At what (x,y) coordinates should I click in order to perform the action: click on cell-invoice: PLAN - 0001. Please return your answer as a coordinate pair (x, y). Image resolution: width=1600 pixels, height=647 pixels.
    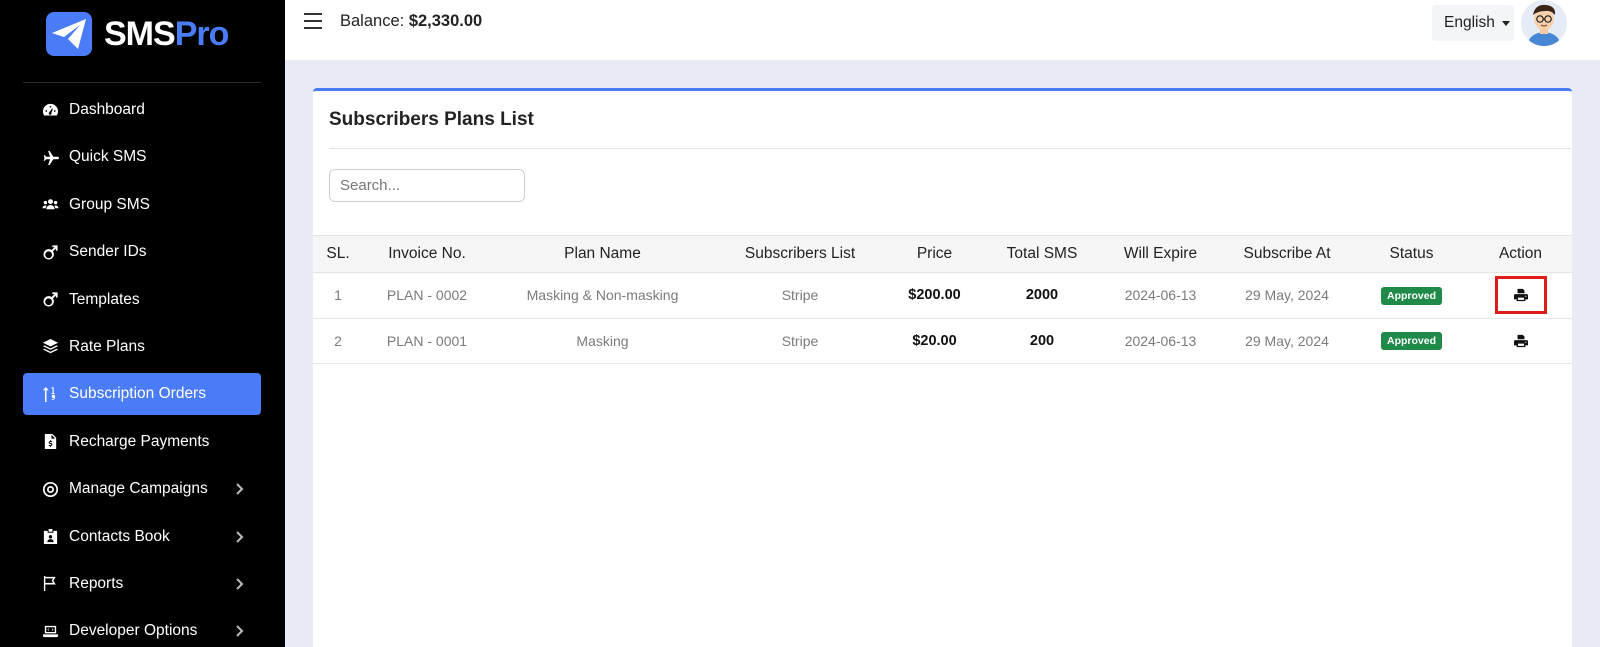
    Looking at the image, I should click on (427, 340).